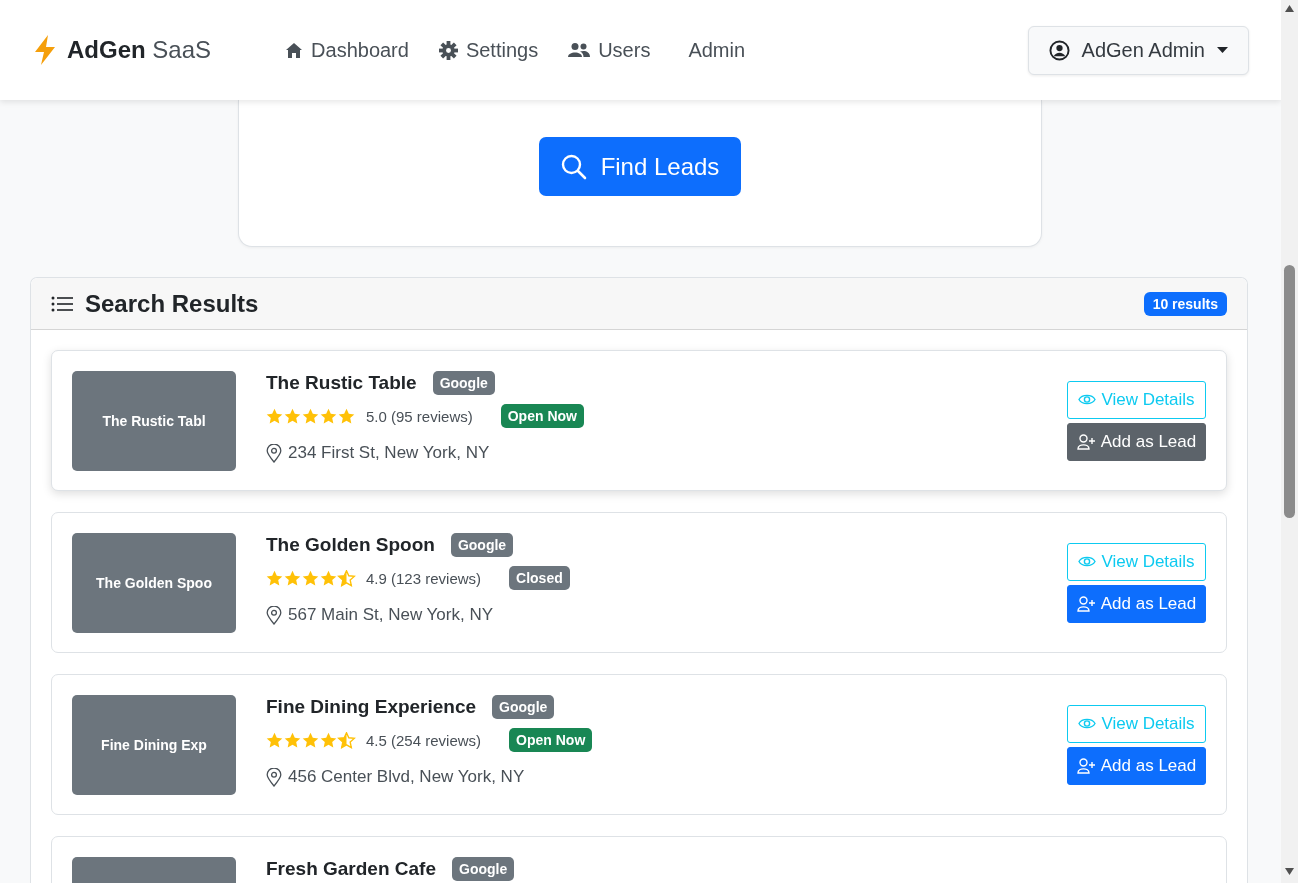 The width and height of the screenshot is (1298, 883). What do you see at coordinates (488, 50) in the screenshot?
I see `nav-link: Settings` at bounding box center [488, 50].